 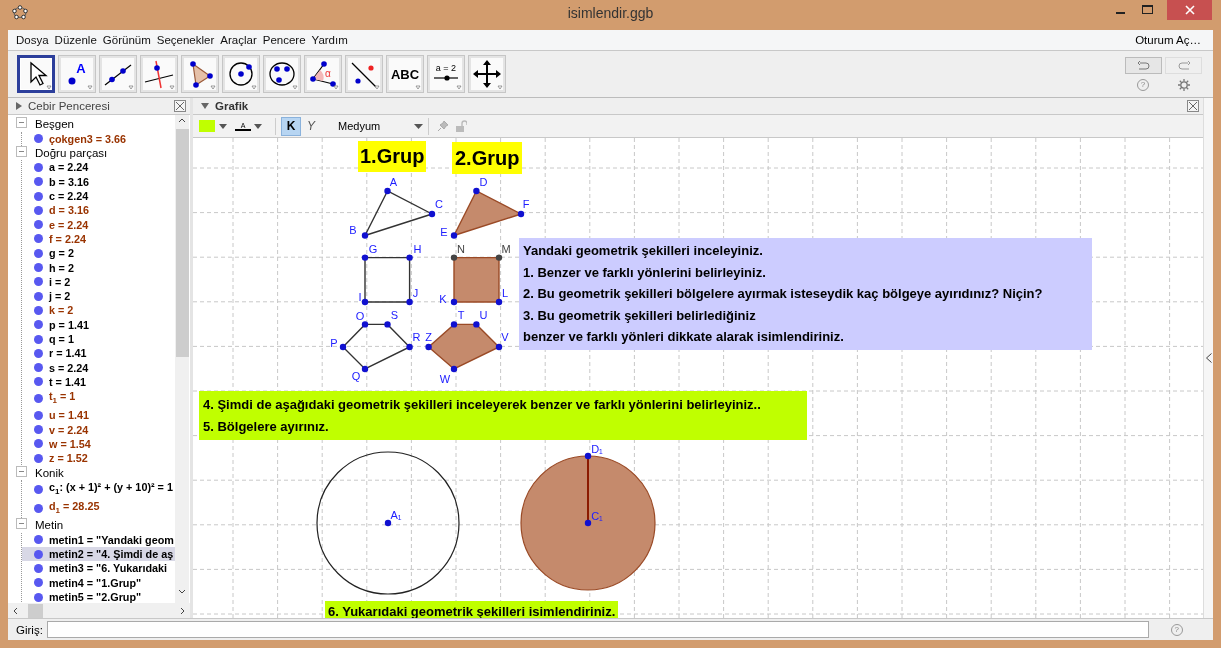 I want to click on move-tool-button, so click(x=36, y=74).